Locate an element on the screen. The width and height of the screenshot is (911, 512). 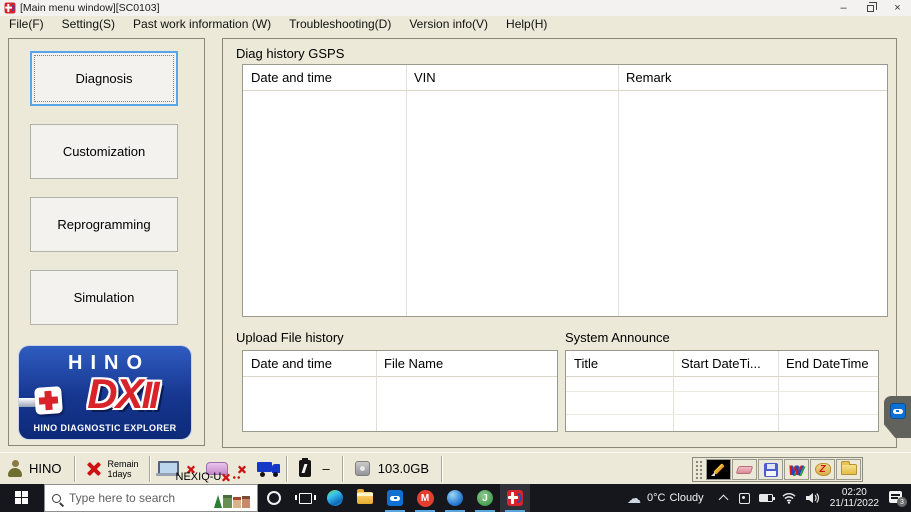
app-statusbar: HINO Remain 1days NEXIQ-U – 103.0GB W Z is located at coordinates (455, 468).